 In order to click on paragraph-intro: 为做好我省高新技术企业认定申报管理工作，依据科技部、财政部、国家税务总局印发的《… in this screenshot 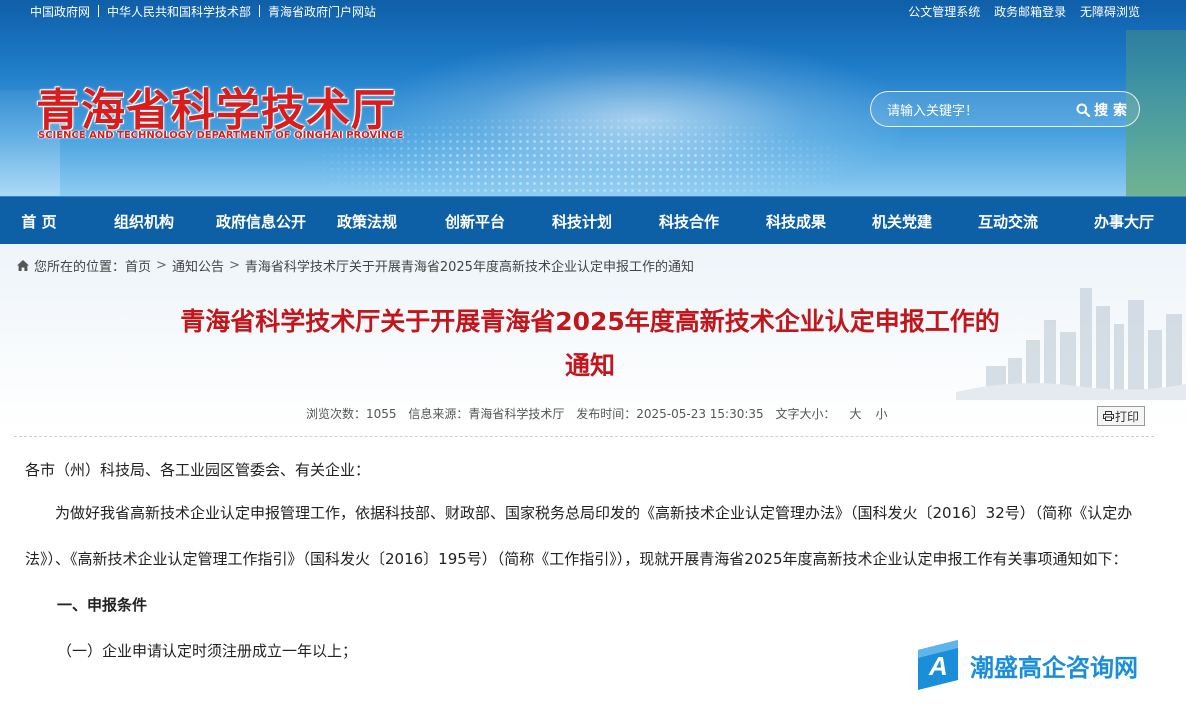, I will do `click(579, 536)`.